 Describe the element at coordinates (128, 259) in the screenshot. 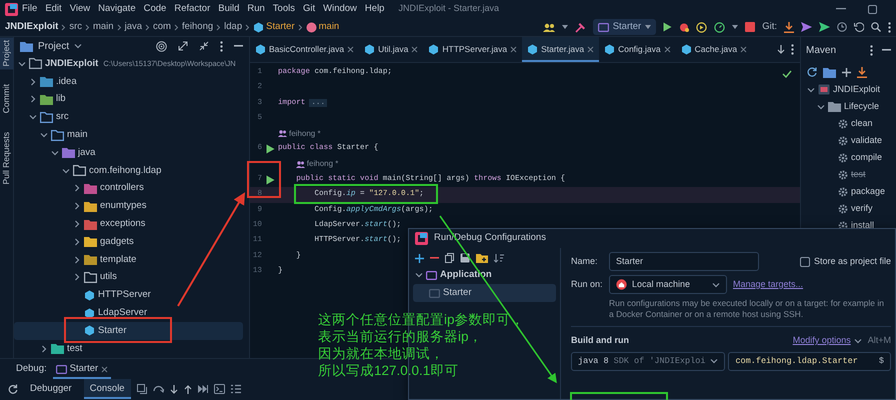

I see `tree-item: template` at that location.